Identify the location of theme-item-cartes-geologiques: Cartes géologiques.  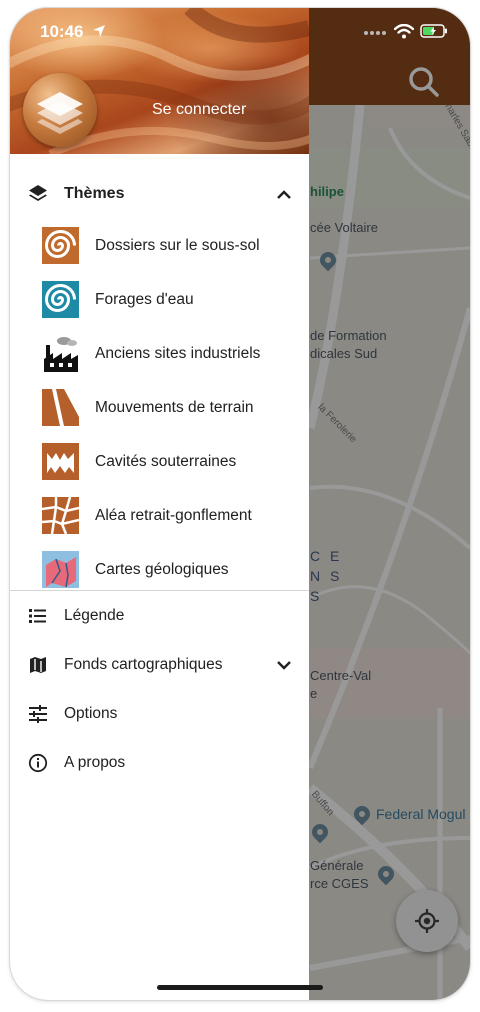
(159, 570).